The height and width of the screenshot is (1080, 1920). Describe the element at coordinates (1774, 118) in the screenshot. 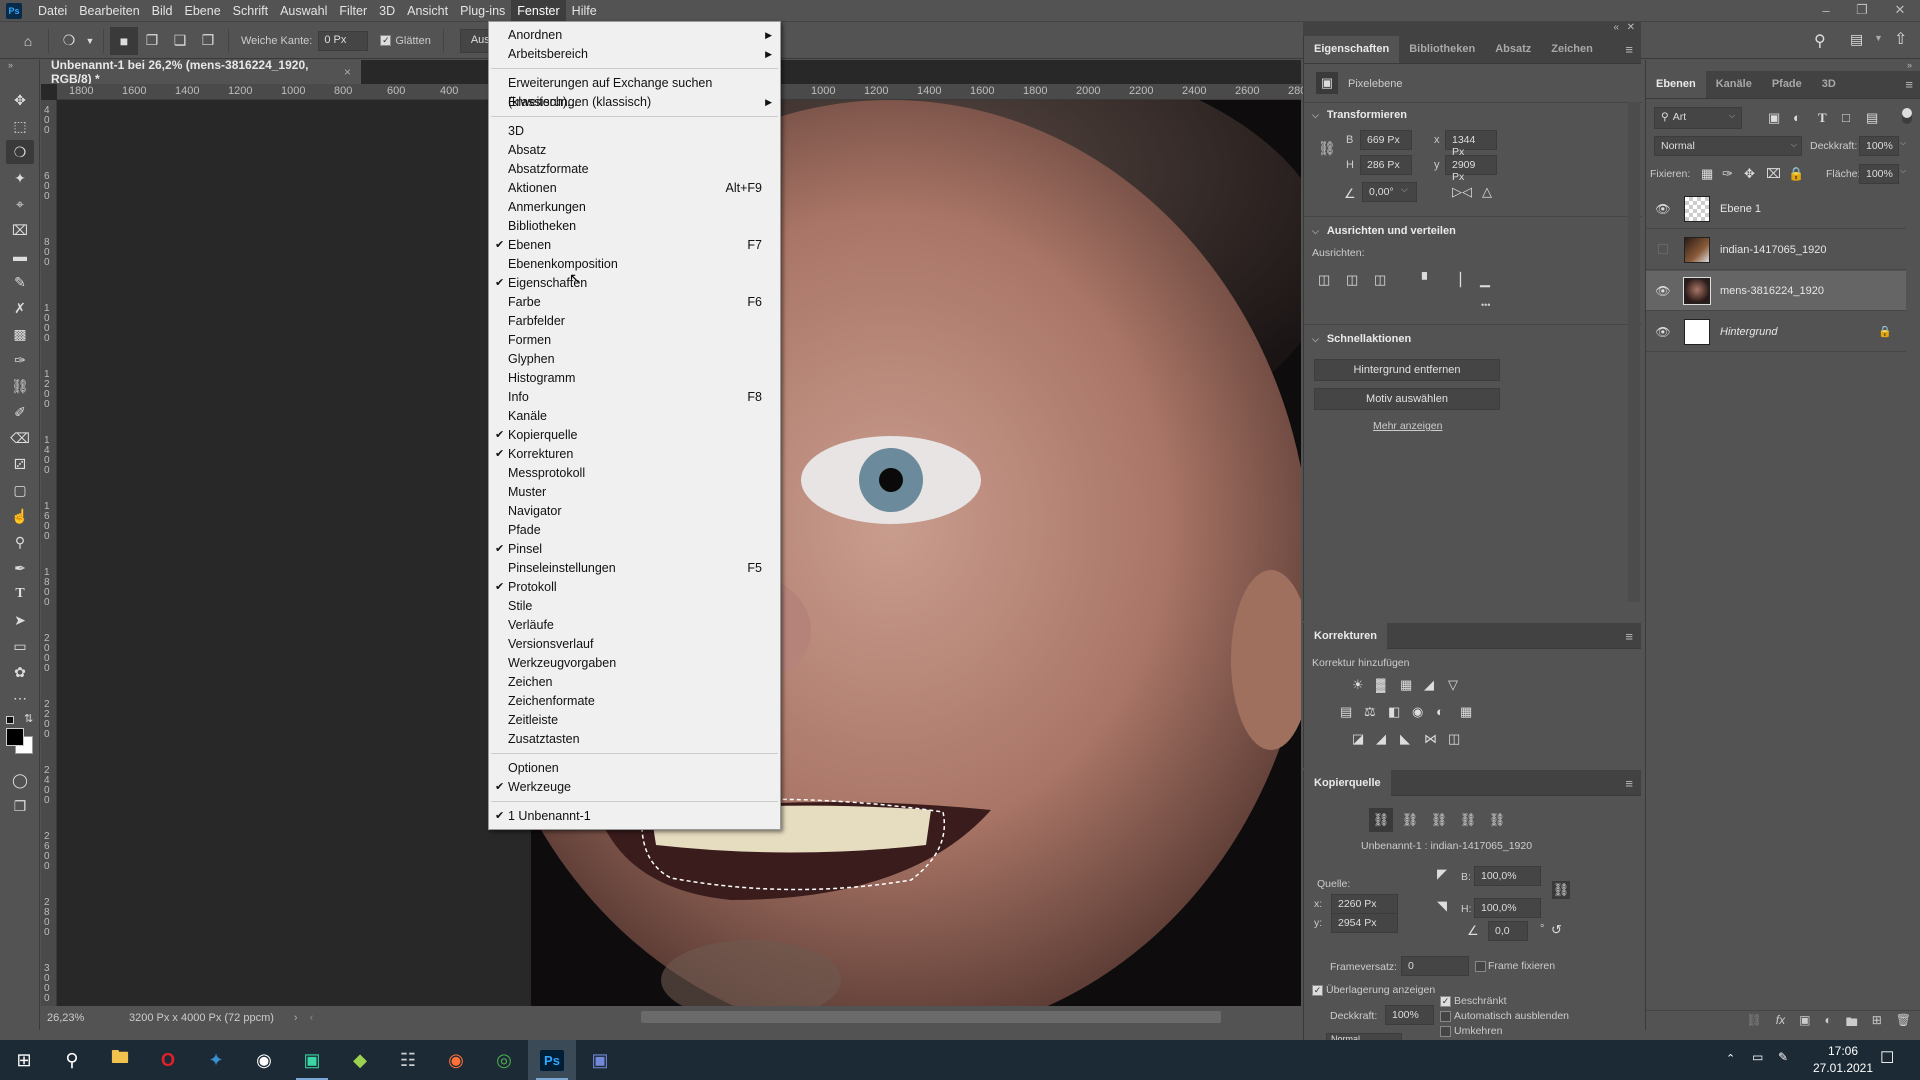

I see `filter-pixel-icon: ▣` at that location.